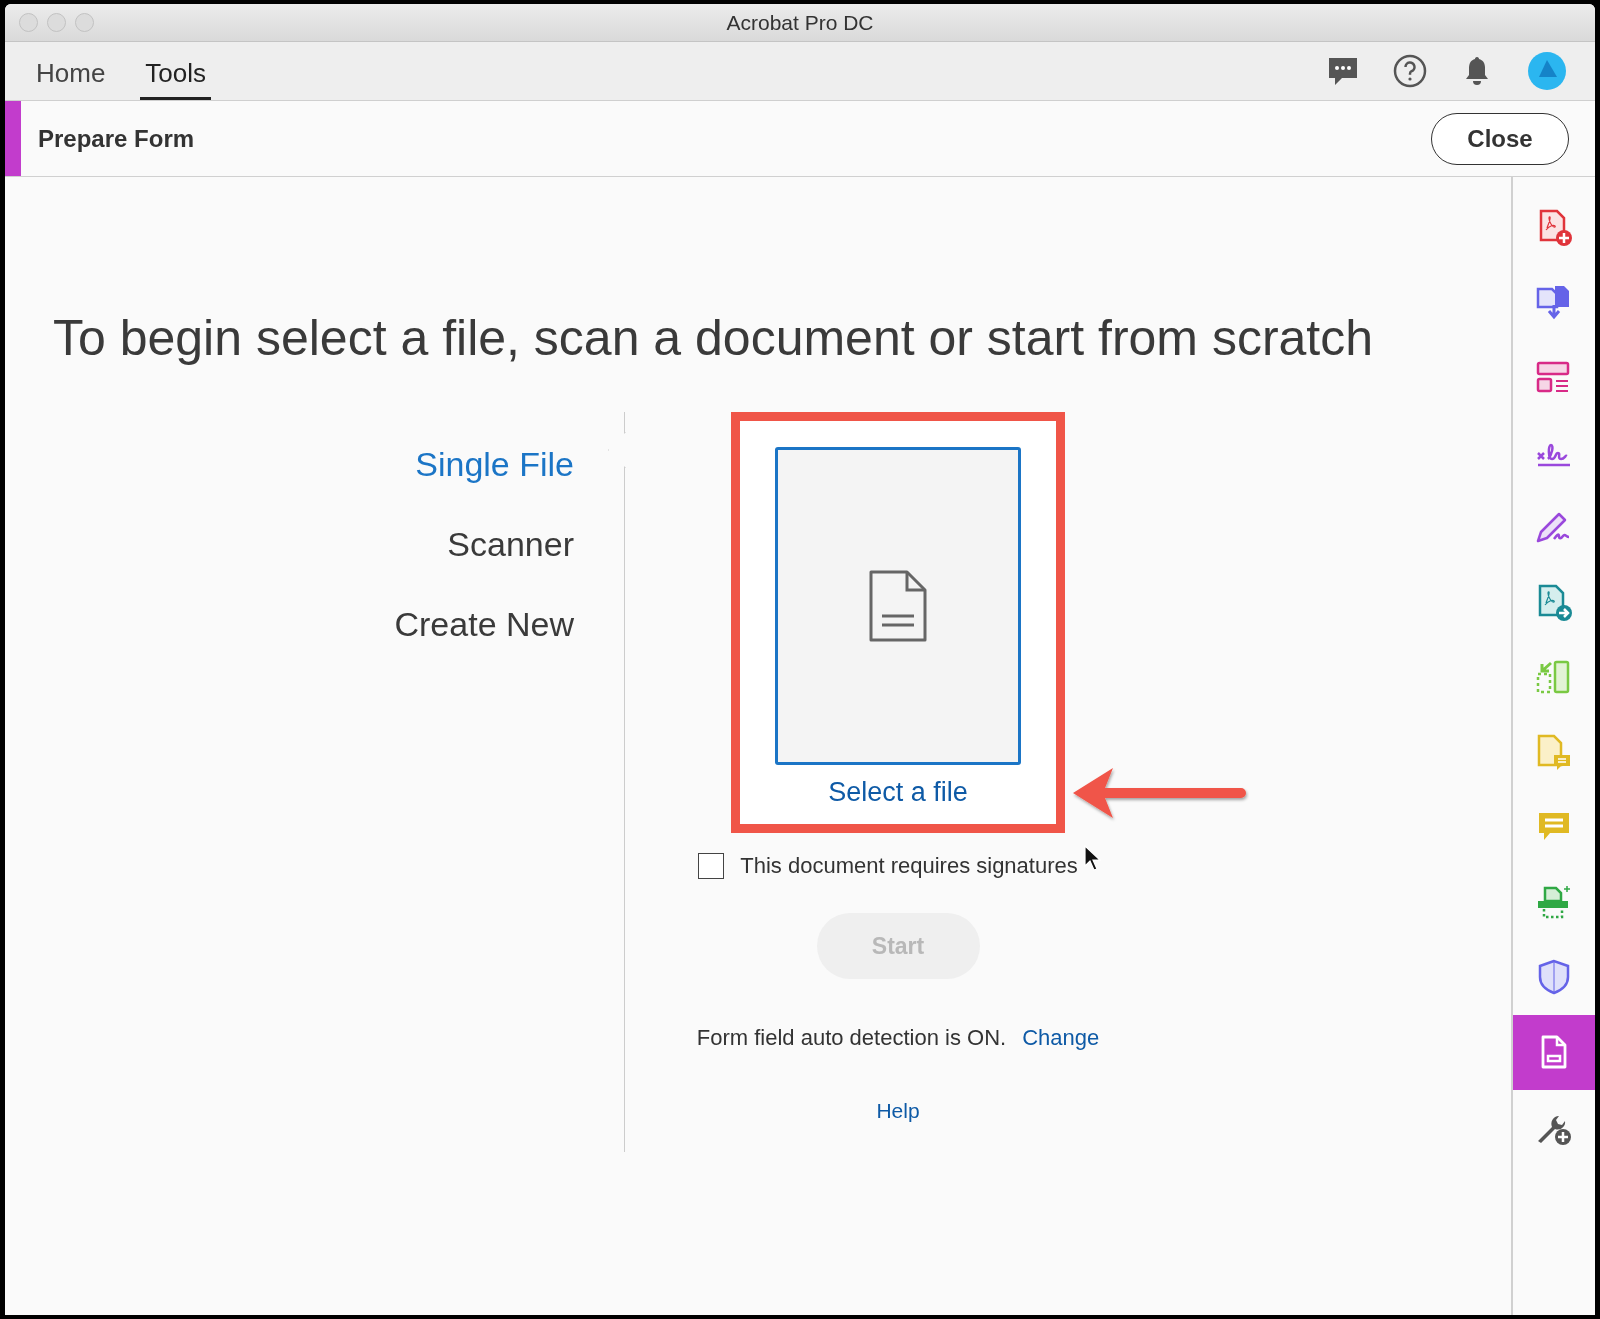 The width and height of the screenshot is (1600, 1319). Describe the element at coordinates (71, 71) in the screenshot. I see `nav-tab: Home` at that location.